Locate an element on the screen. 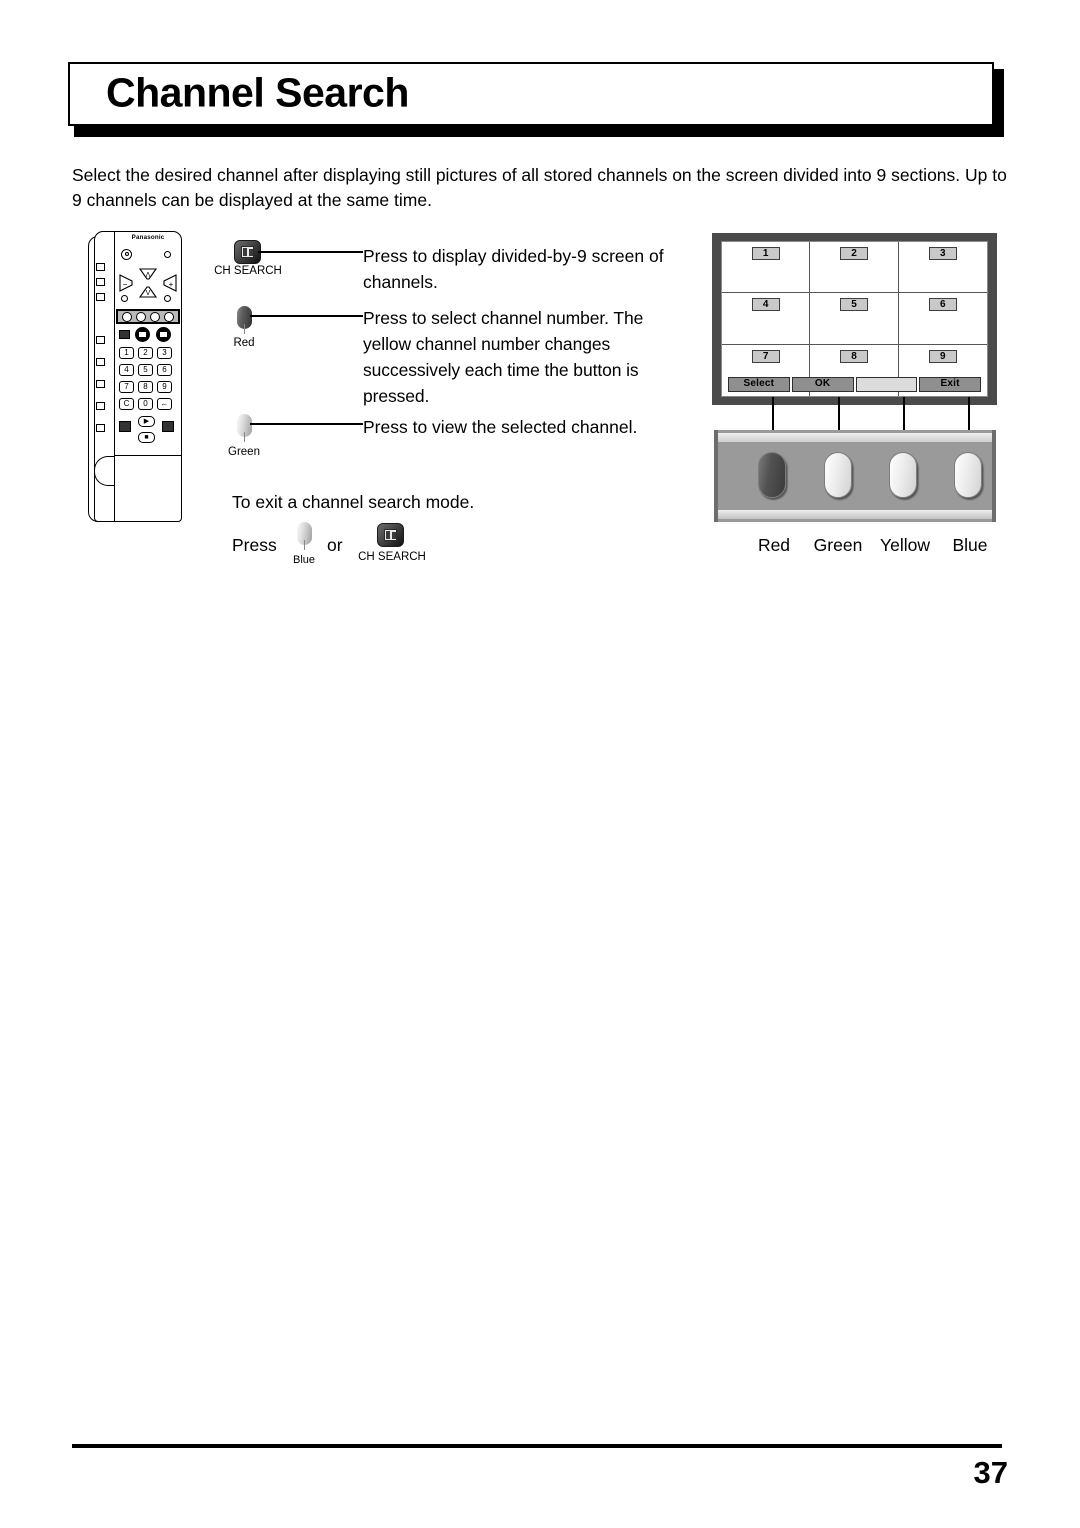  remote-side-key-e-icon is located at coordinates (100, 428).